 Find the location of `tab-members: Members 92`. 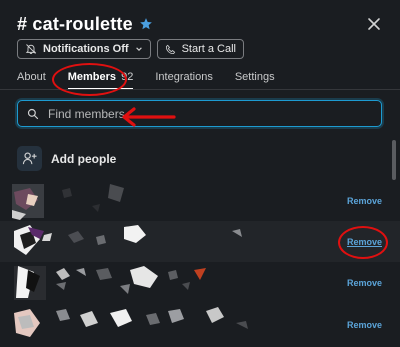

tab-members: Members 92 is located at coordinates (100, 80).